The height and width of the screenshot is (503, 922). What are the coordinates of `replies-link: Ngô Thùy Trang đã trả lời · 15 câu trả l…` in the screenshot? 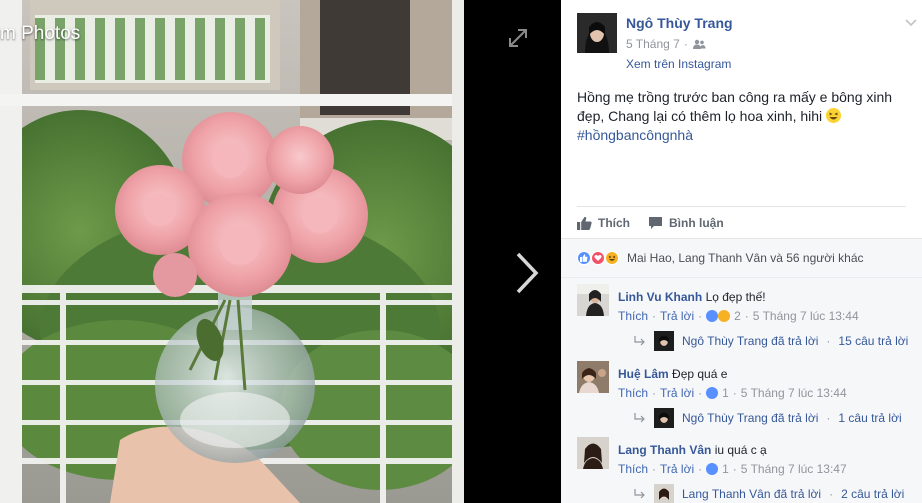 It's located at (771, 341).